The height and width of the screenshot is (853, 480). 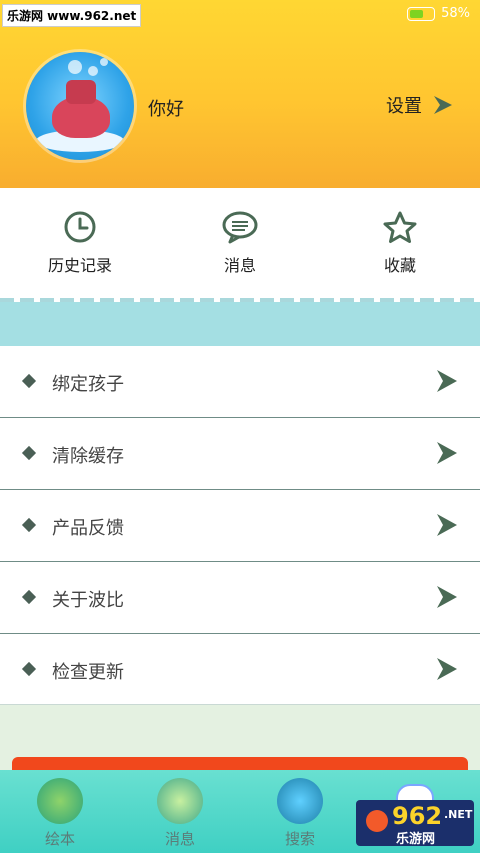 I want to click on settings-button: 设置, so click(x=420, y=105).